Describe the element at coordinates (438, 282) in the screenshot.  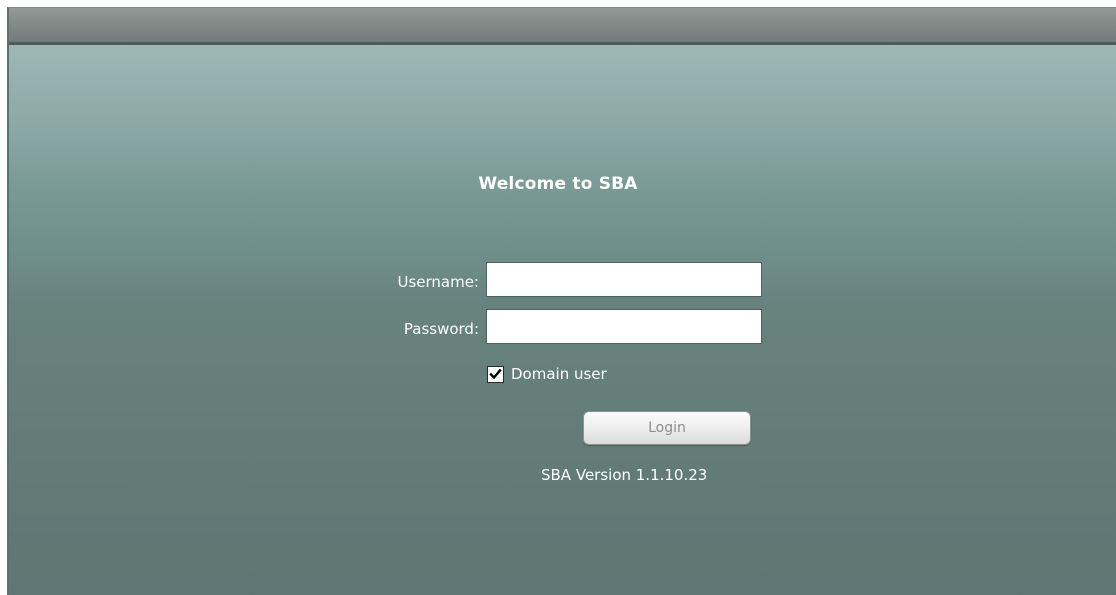
I see `username-label: Username:` at that location.